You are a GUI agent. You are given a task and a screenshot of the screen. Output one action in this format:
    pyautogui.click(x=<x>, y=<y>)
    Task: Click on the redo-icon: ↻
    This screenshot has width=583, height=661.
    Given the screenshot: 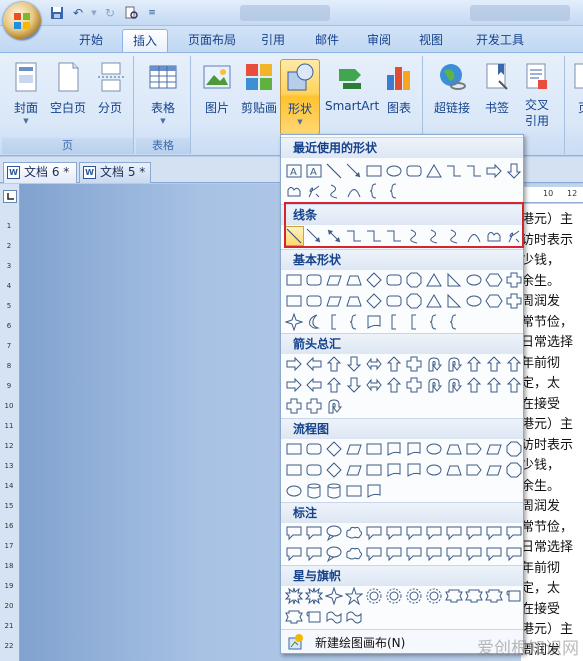 What is the action you would take?
    pyautogui.click(x=110, y=13)
    